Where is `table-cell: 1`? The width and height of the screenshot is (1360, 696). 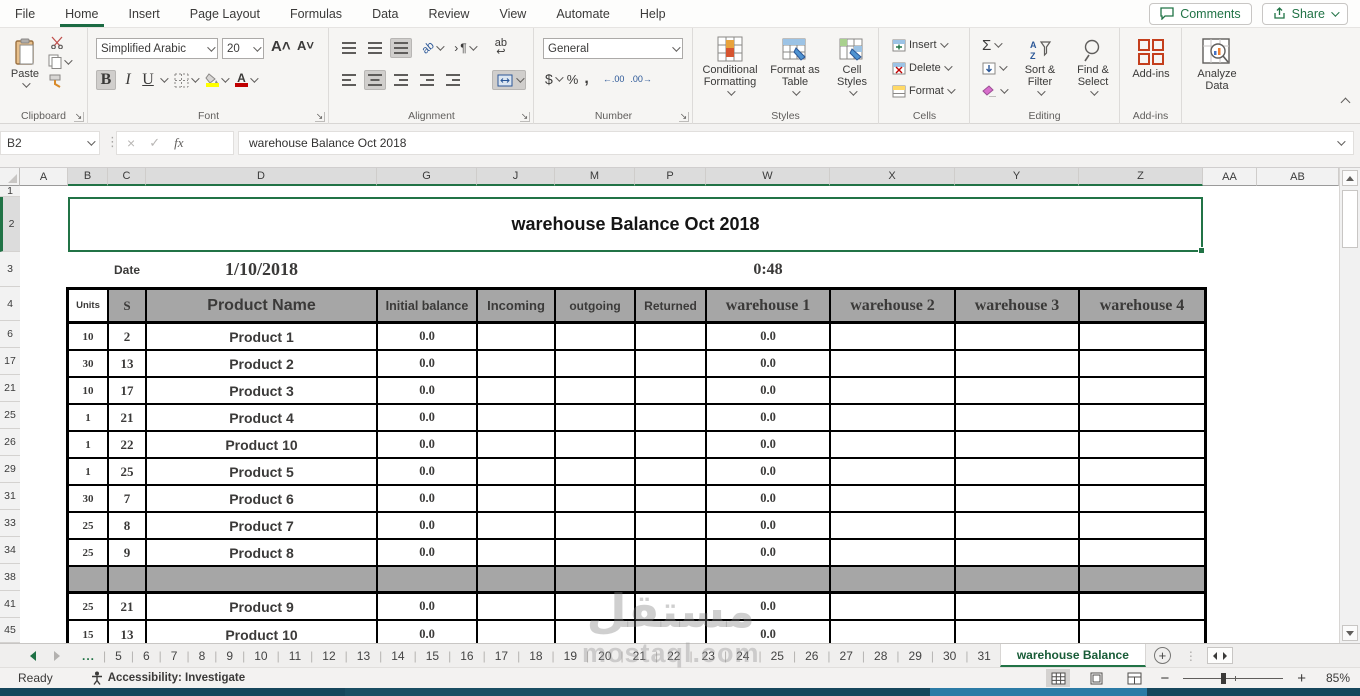 table-cell: 1 is located at coordinates (89, 444).